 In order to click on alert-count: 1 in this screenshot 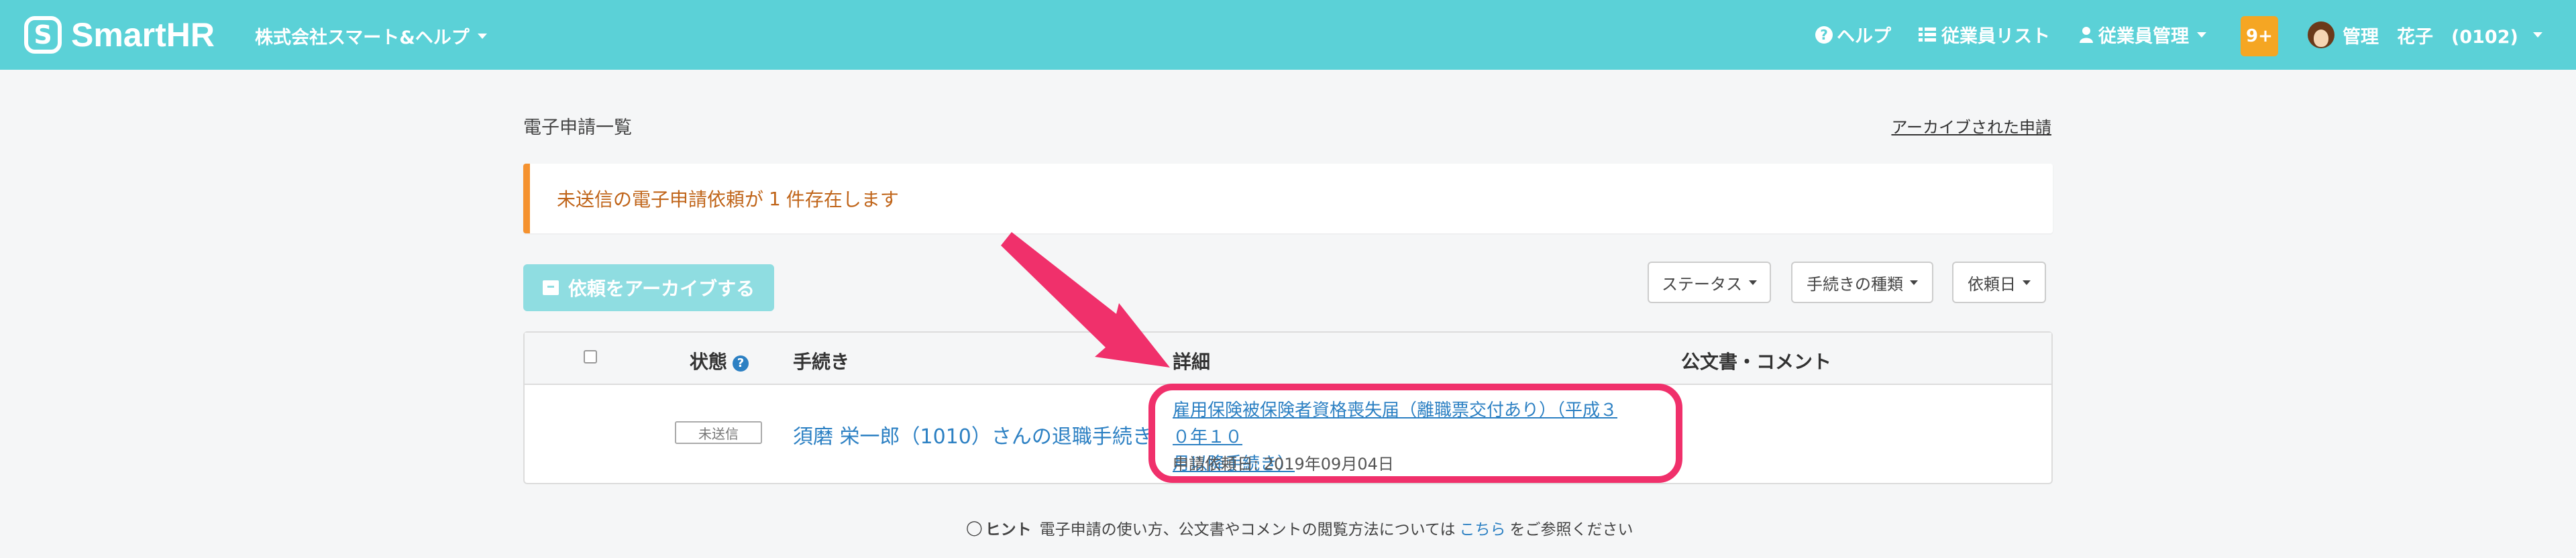, I will do `click(775, 198)`.